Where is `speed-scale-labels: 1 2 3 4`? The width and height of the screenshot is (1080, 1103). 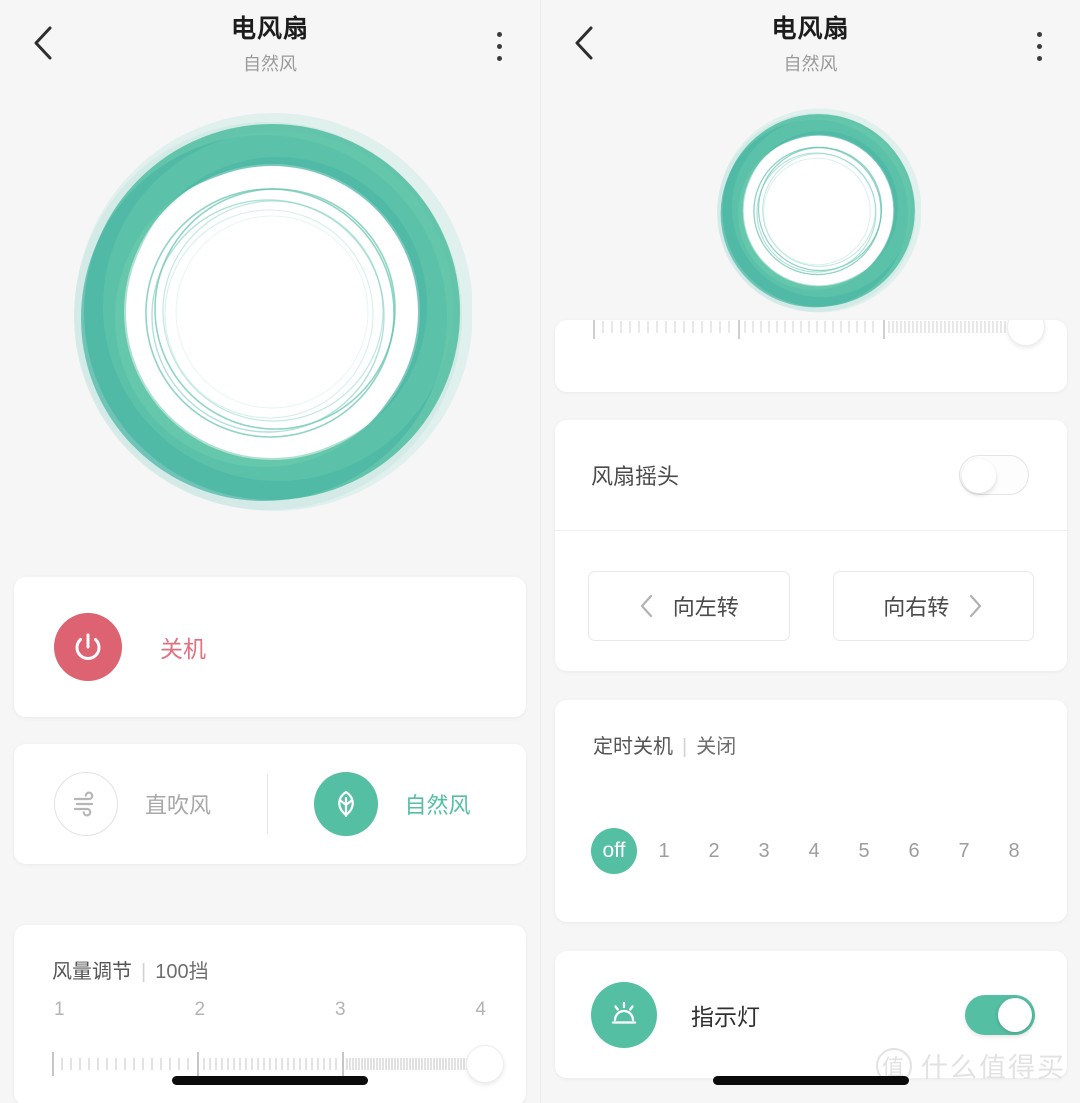
speed-scale-labels: 1 2 3 4 is located at coordinates (270, 1010).